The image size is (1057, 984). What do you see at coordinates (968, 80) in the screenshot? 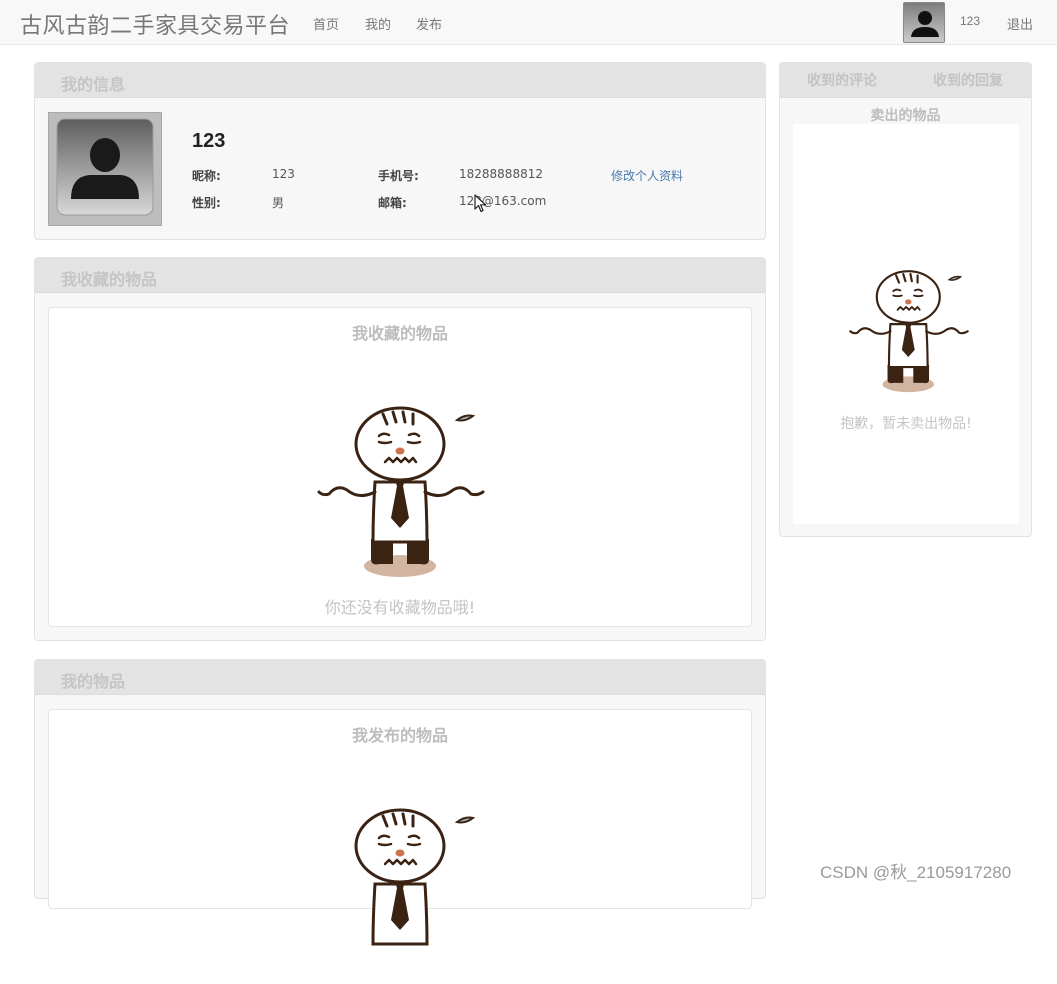
I see `tab-received-replies: 收到的回复` at bounding box center [968, 80].